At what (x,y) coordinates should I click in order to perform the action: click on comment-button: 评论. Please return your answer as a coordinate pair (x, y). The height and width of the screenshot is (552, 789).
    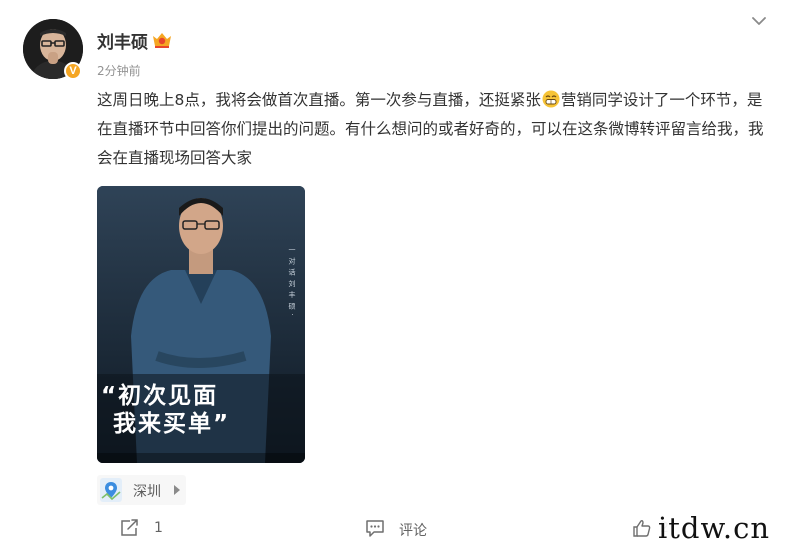
    Looking at the image, I should click on (405, 529).